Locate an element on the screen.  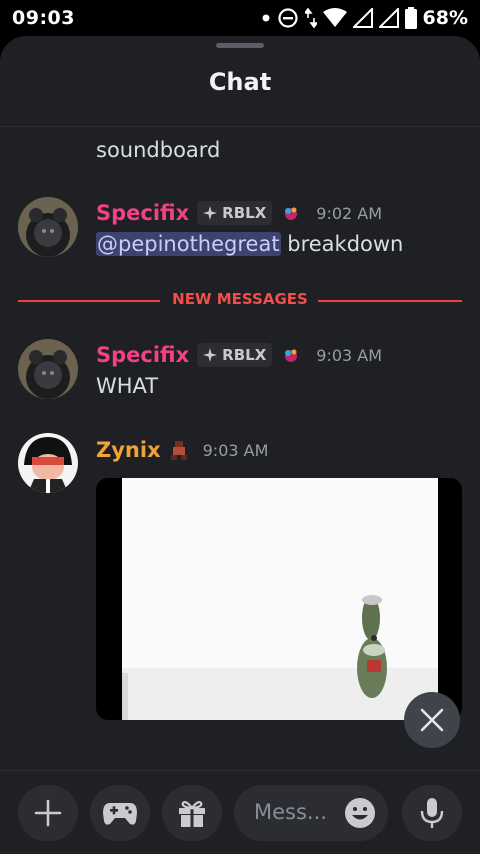
plus-icon is located at coordinates (48, 813).